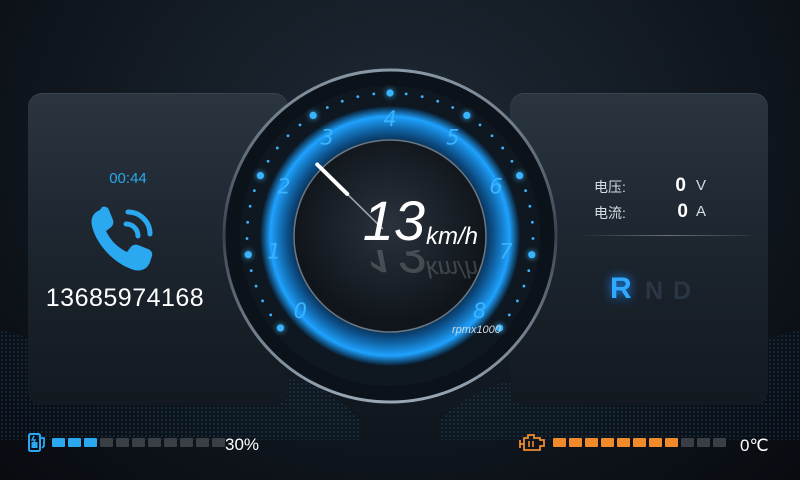  Describe the element at coordinates (125, 298) in the screenshot. I see `phone-number: 13685974168` at that location.